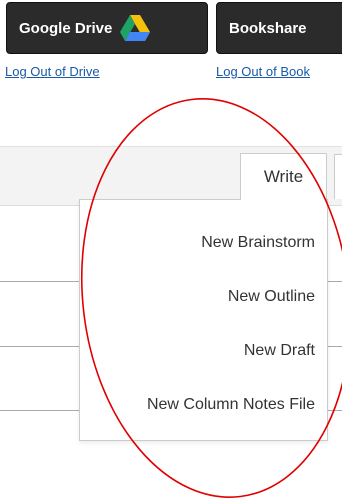 This screenshot has height=498, width=342. I want to click on bookshare-button-label: Bookshare, so click(268, 28).